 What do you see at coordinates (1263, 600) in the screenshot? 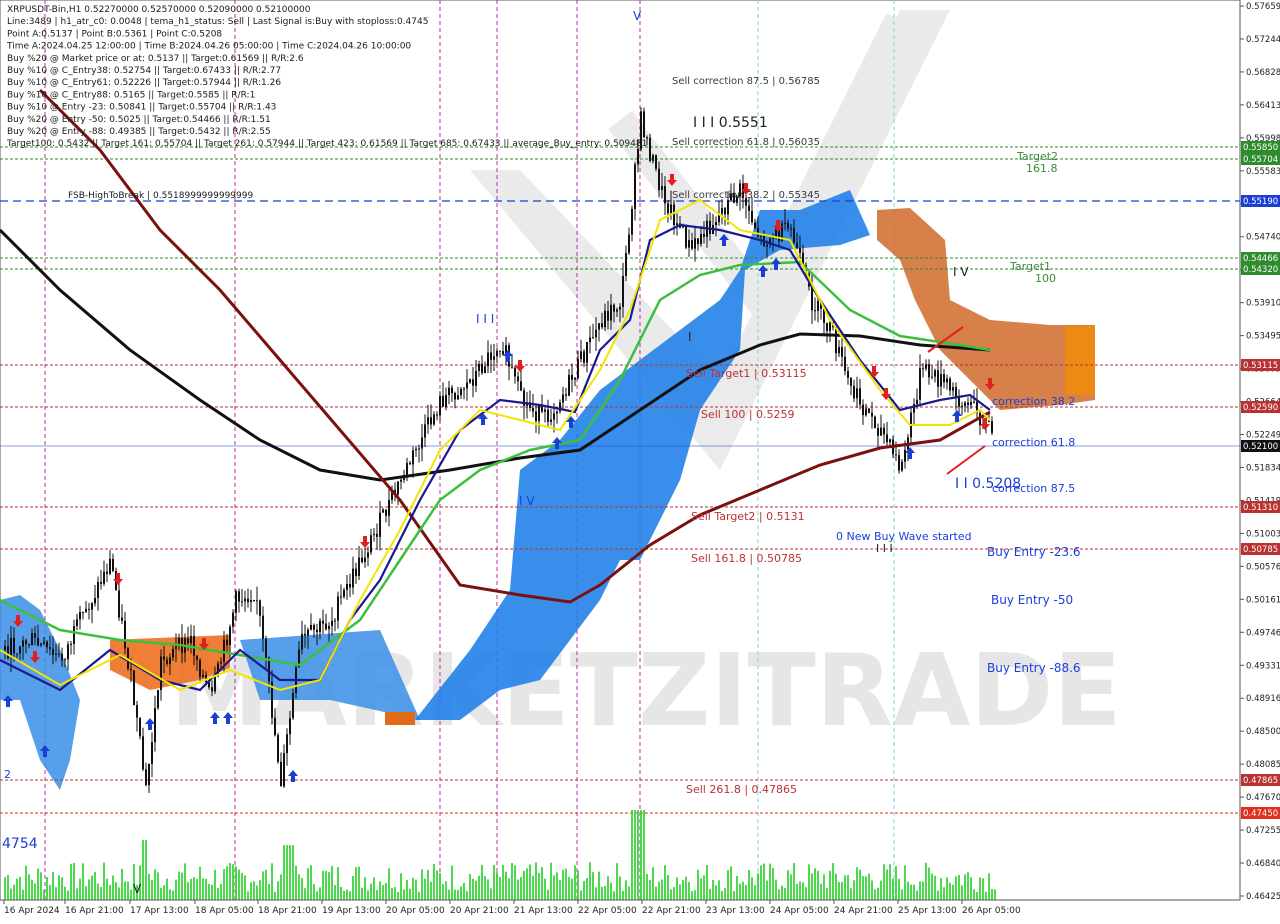
I see `price-tick-label: 0.50161` at bounding box center [1263, 600].